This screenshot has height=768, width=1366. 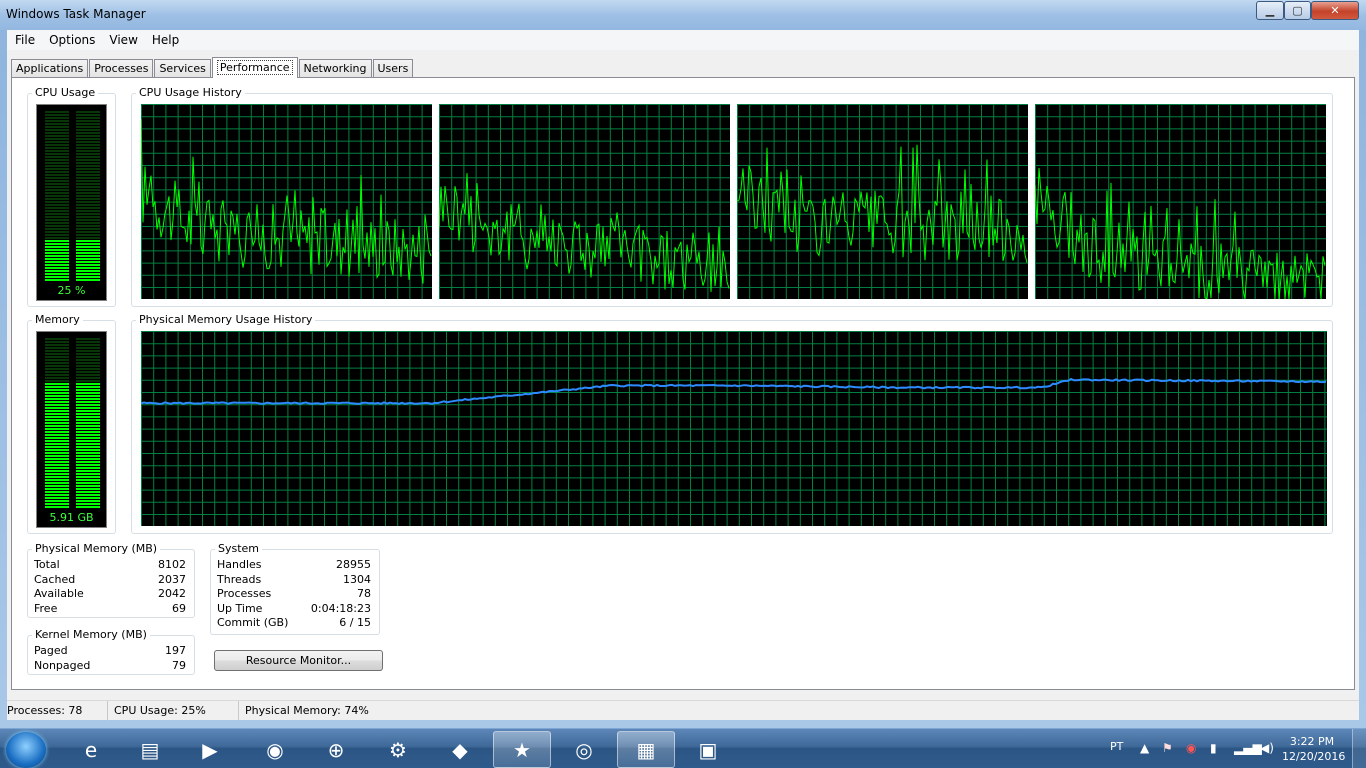 I want to click on close-icon: ✕, so click(x=1335, y=10).